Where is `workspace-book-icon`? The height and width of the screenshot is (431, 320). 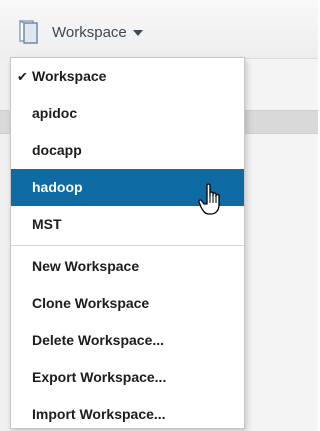
workspace-book-icon is located at coordinates (28, 32).